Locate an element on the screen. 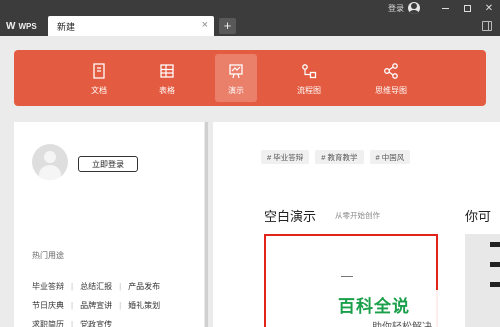 This screenshot has height=327, width=500. watermark-title: 百科全说 is located at coordinates (374, 306).